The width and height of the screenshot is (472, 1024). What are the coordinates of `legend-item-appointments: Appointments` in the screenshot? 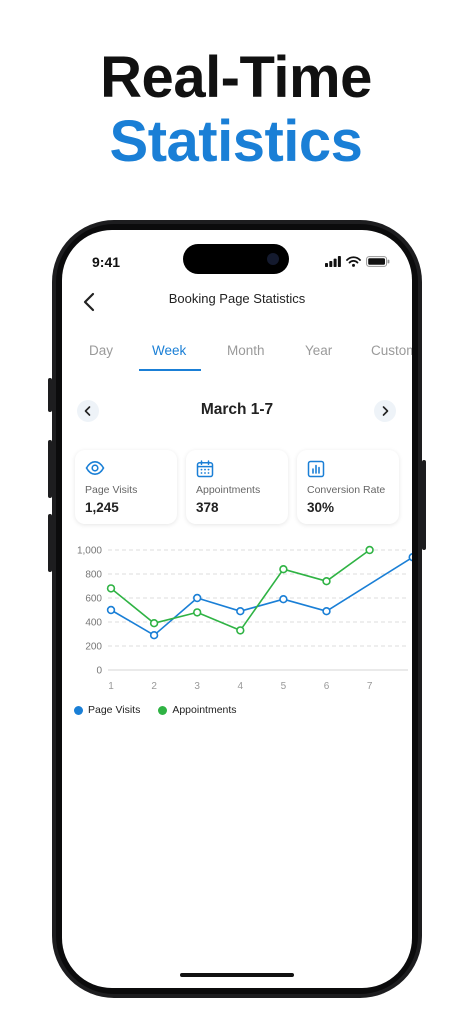 It's located at (197, 710).